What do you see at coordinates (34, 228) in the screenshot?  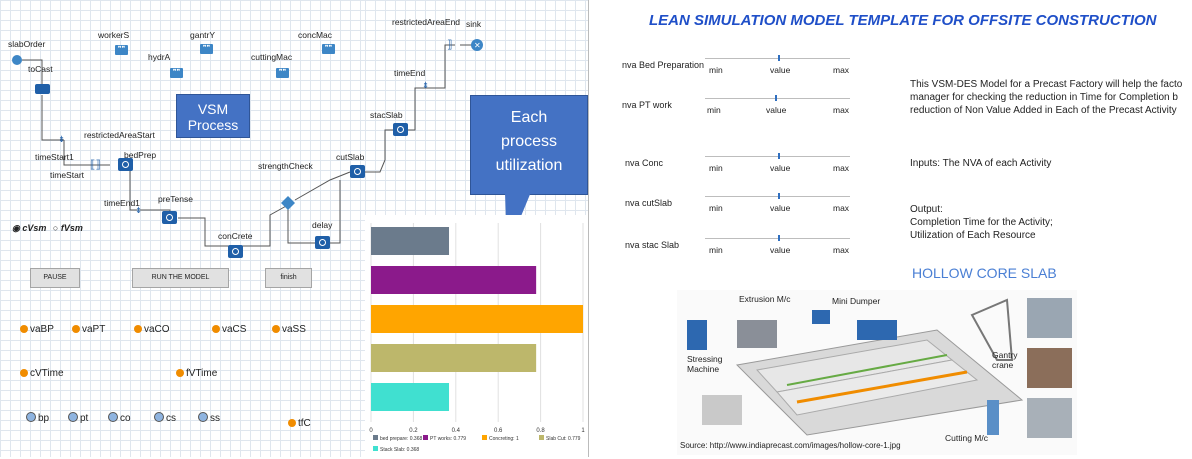 I see `radio-cvsm-label: cVsm` at bounding box center [34, 228].